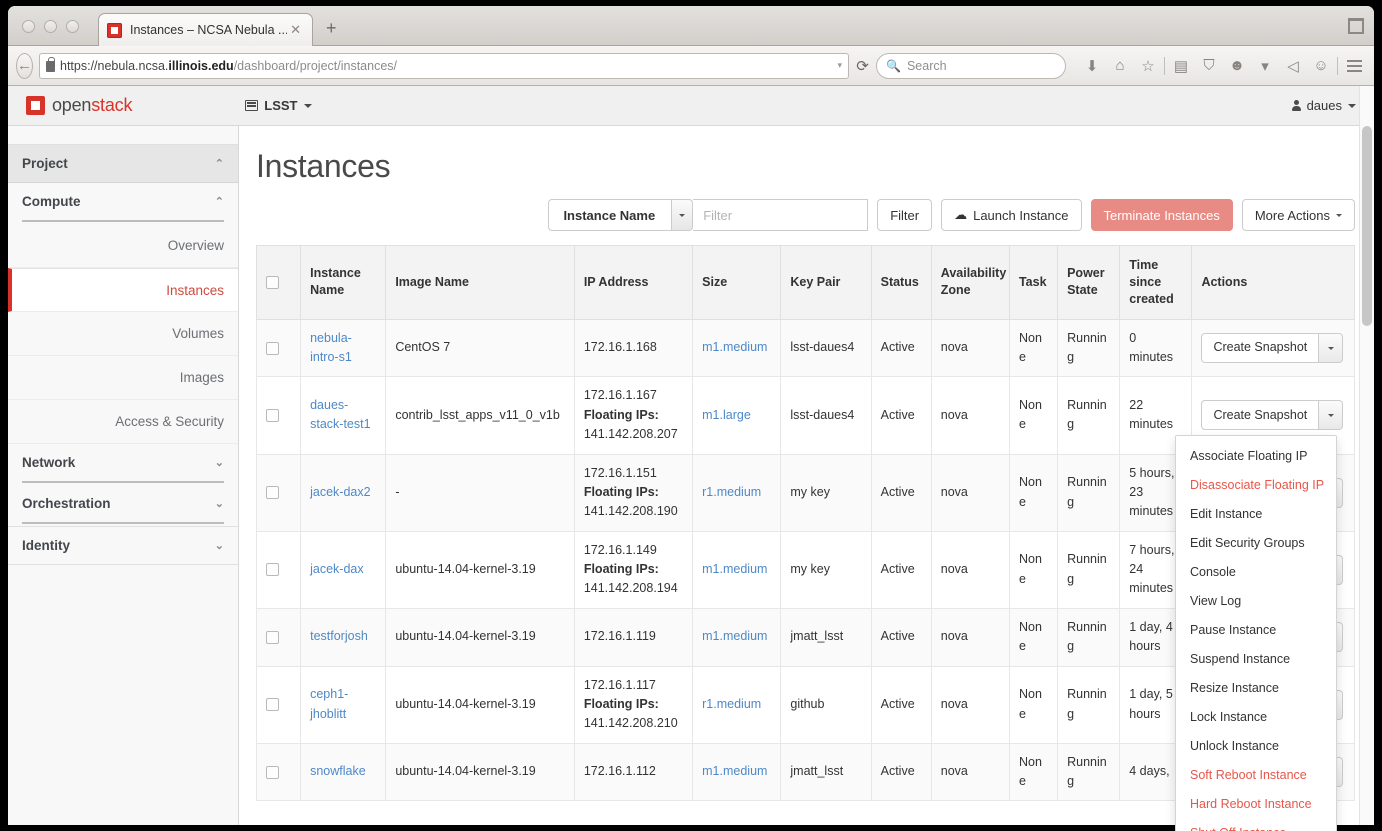 The width and height of the screenshot is (1382, 831). Describe the element at coordinates (682, 215) in the screenshot. I see `filter-field-chevron-down-icon` at that location.